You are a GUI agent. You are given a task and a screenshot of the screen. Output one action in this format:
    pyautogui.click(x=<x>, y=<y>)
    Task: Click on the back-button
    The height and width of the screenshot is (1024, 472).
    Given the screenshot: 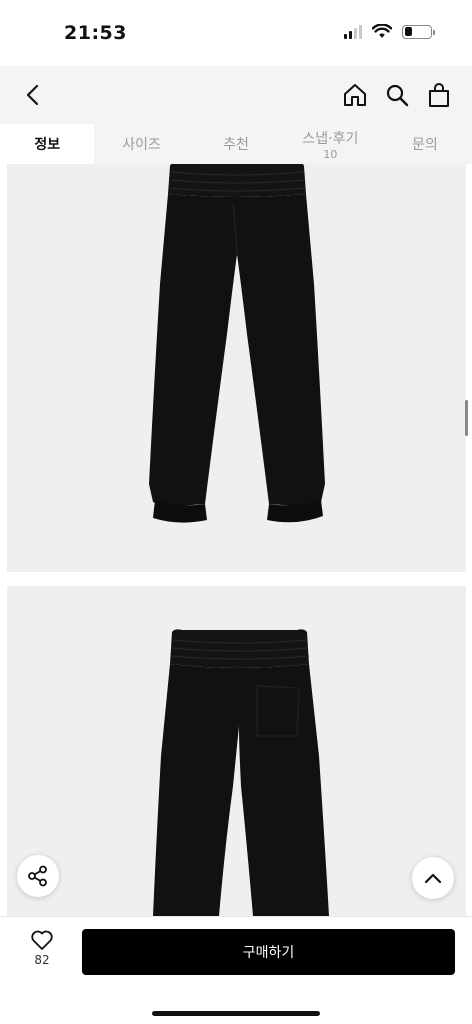 What is the action you would take?
    pyautogui.click(x=33, y=95)
    